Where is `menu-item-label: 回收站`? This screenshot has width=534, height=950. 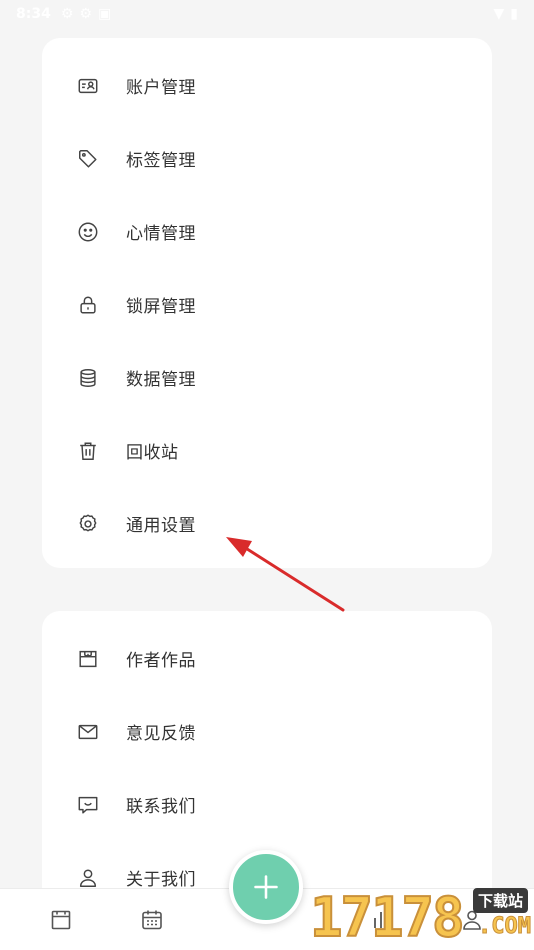
menu-item-label: 回收站 is located at coordinates (152, 453).